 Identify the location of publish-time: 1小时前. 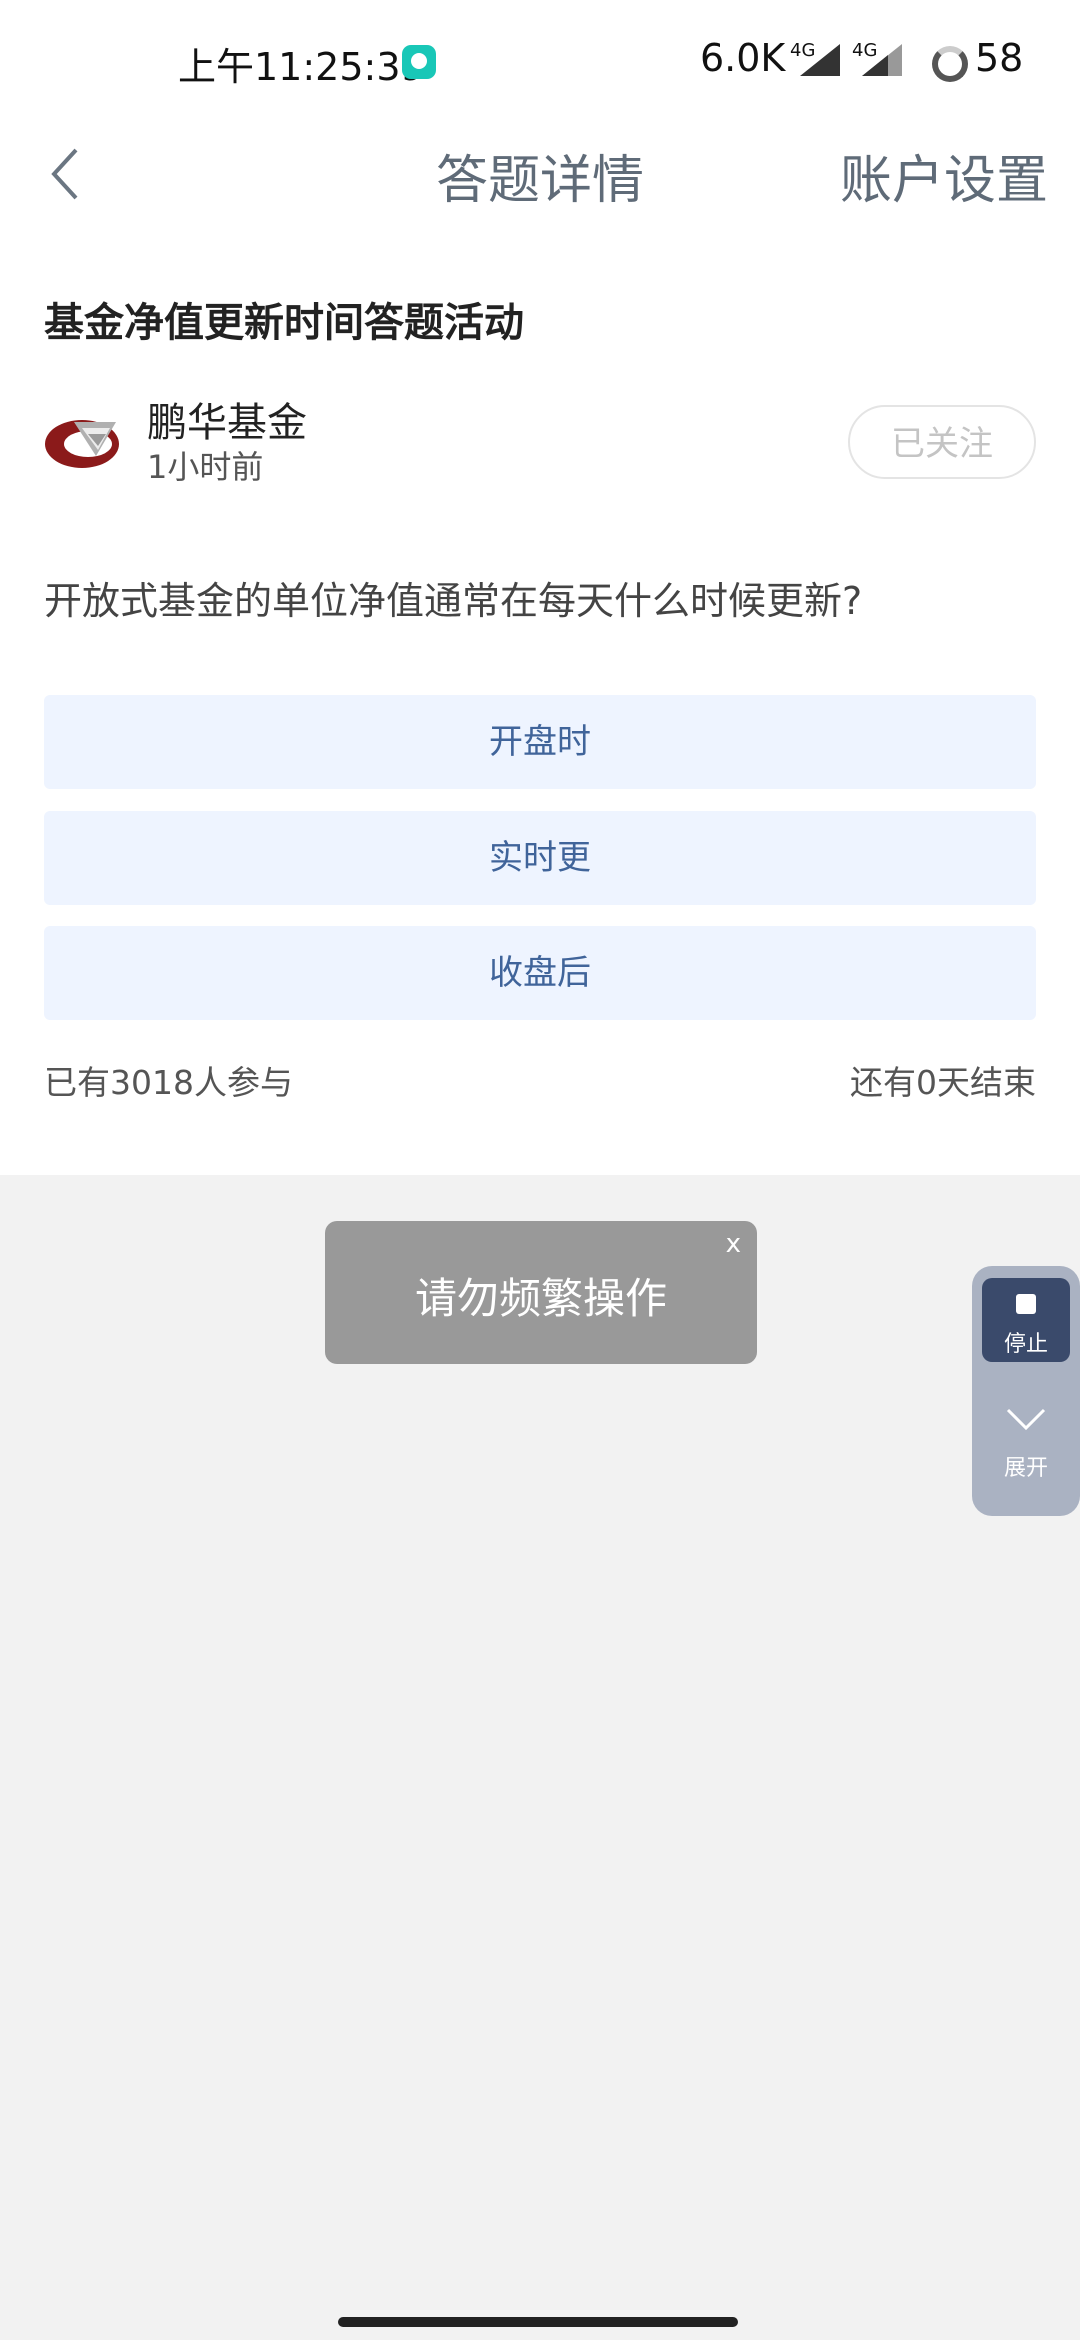
(205, 467).